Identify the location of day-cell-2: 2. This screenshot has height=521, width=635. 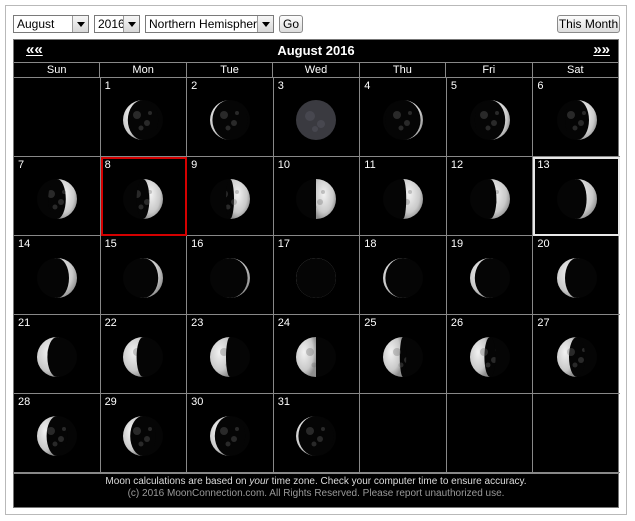
(230, 117).